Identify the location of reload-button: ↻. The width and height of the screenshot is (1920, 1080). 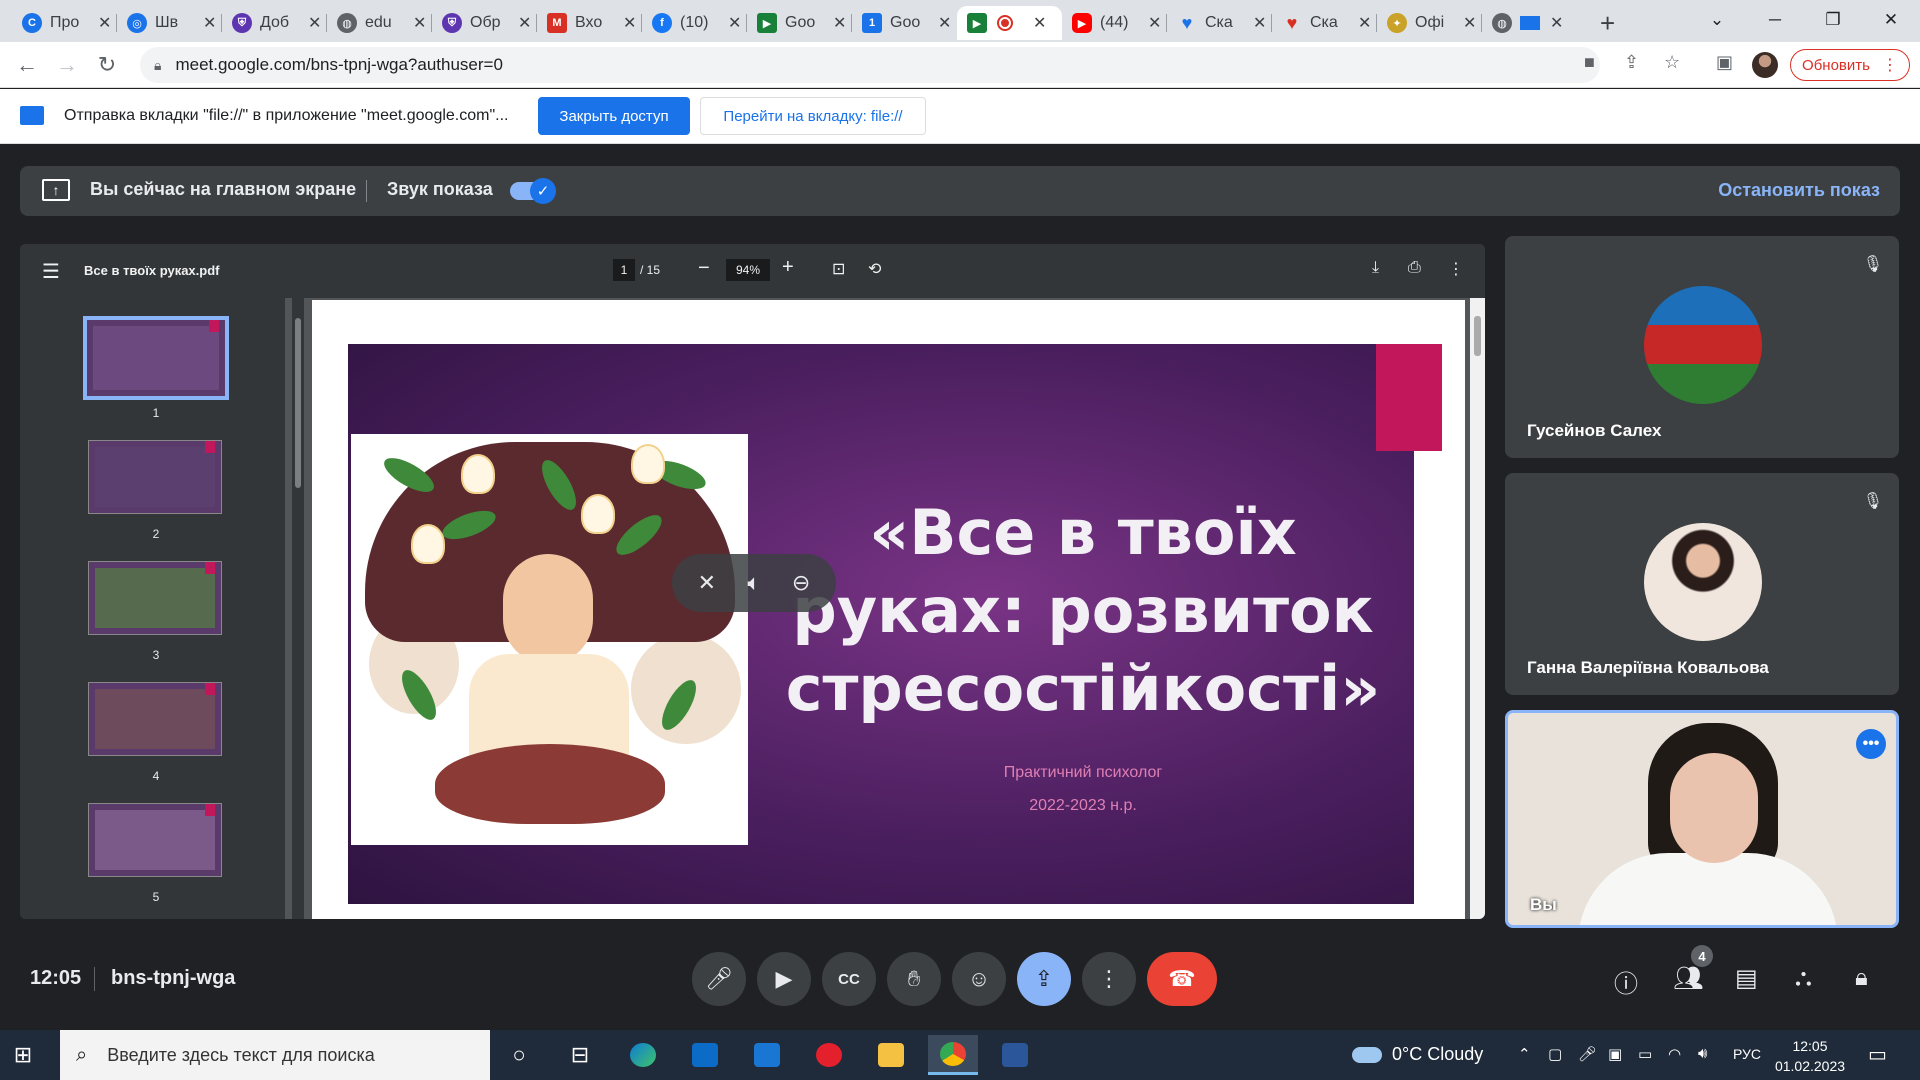
(107, 65).